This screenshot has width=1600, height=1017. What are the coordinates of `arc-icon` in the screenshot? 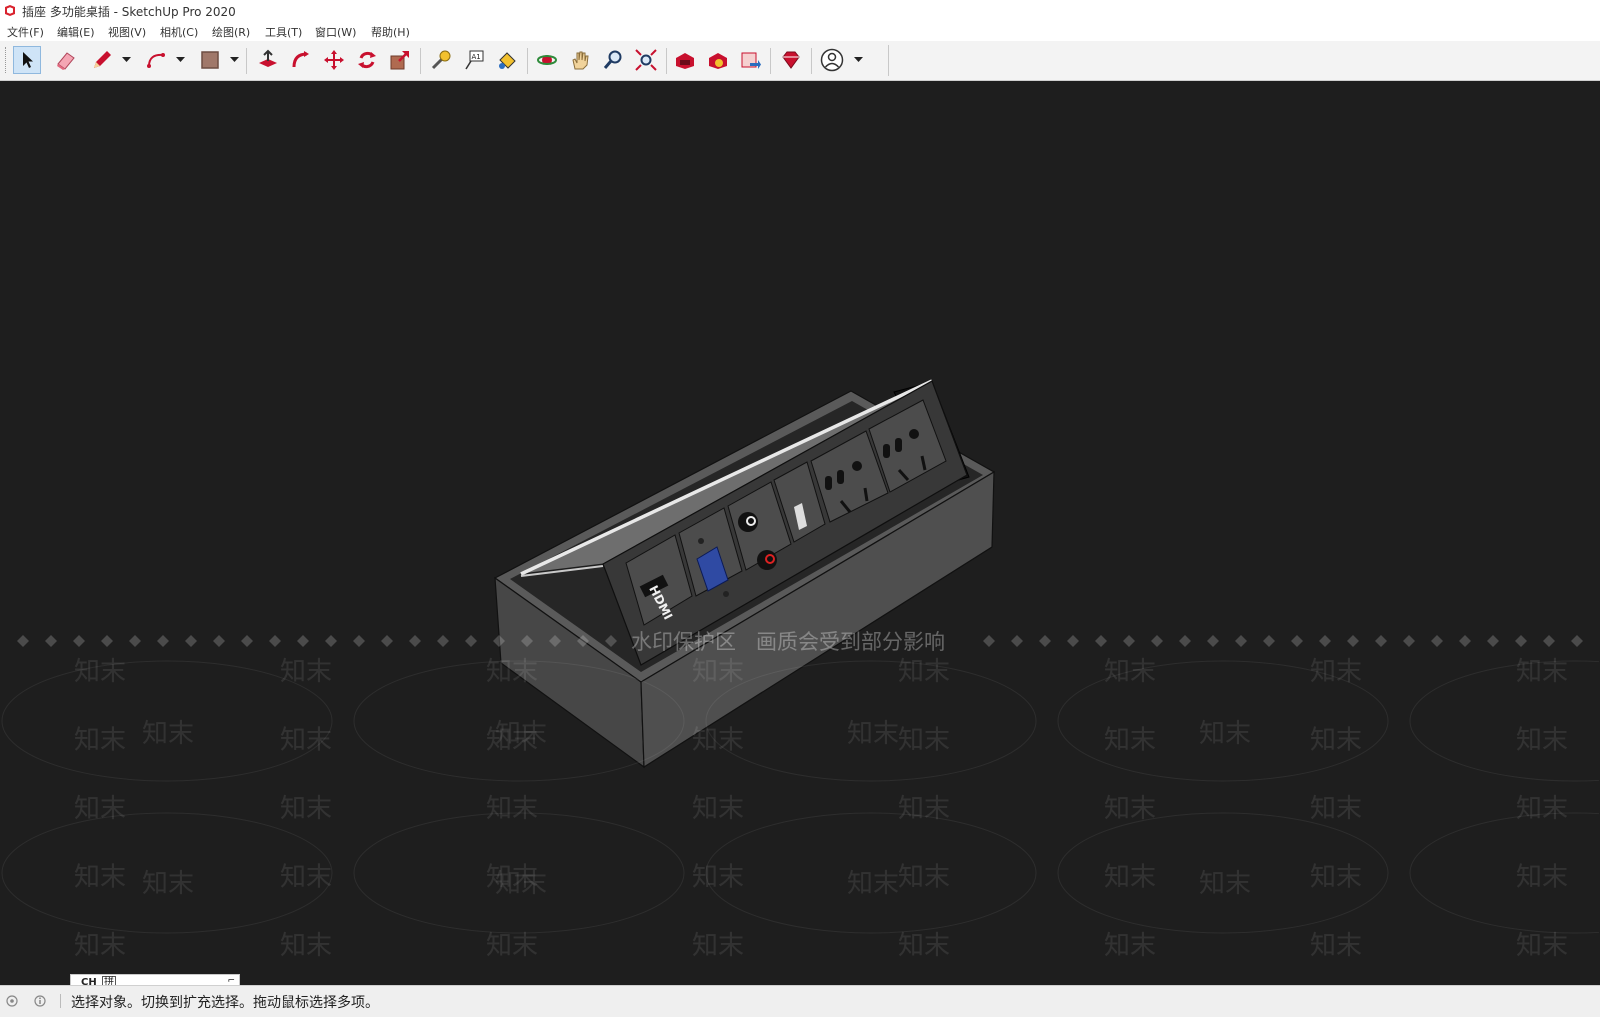 It's located at (156, 60).